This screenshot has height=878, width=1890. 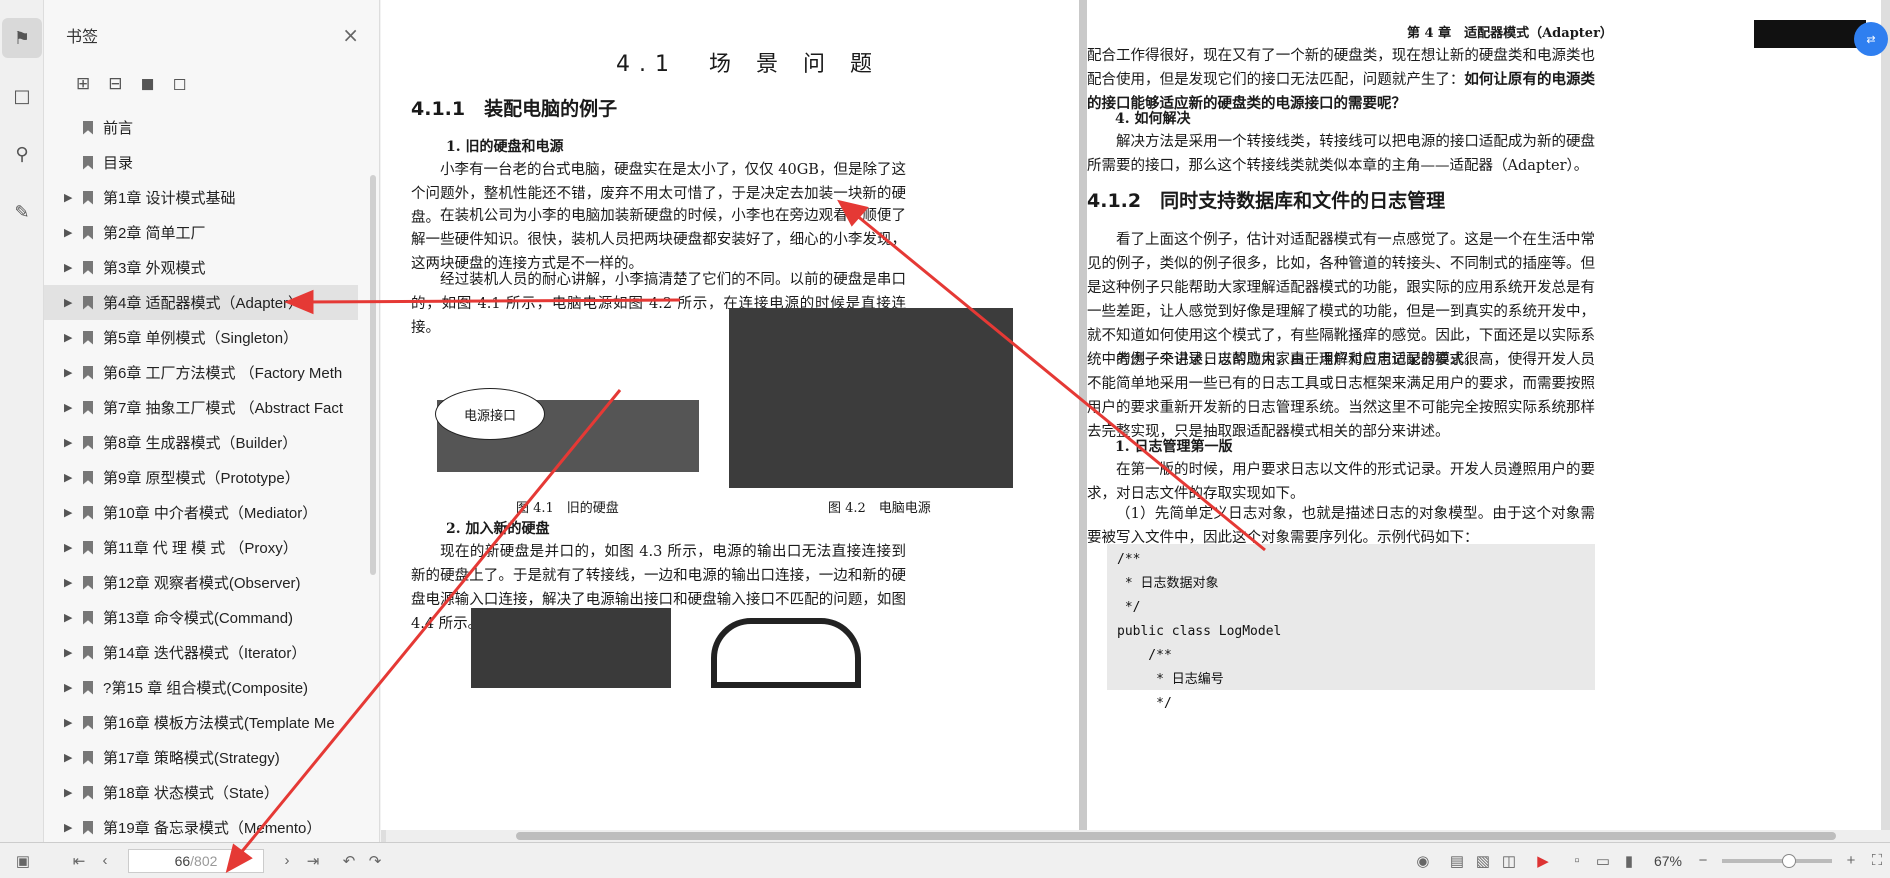 I want to click on horizontal-scrollbar, so click(x=1138, y=836).